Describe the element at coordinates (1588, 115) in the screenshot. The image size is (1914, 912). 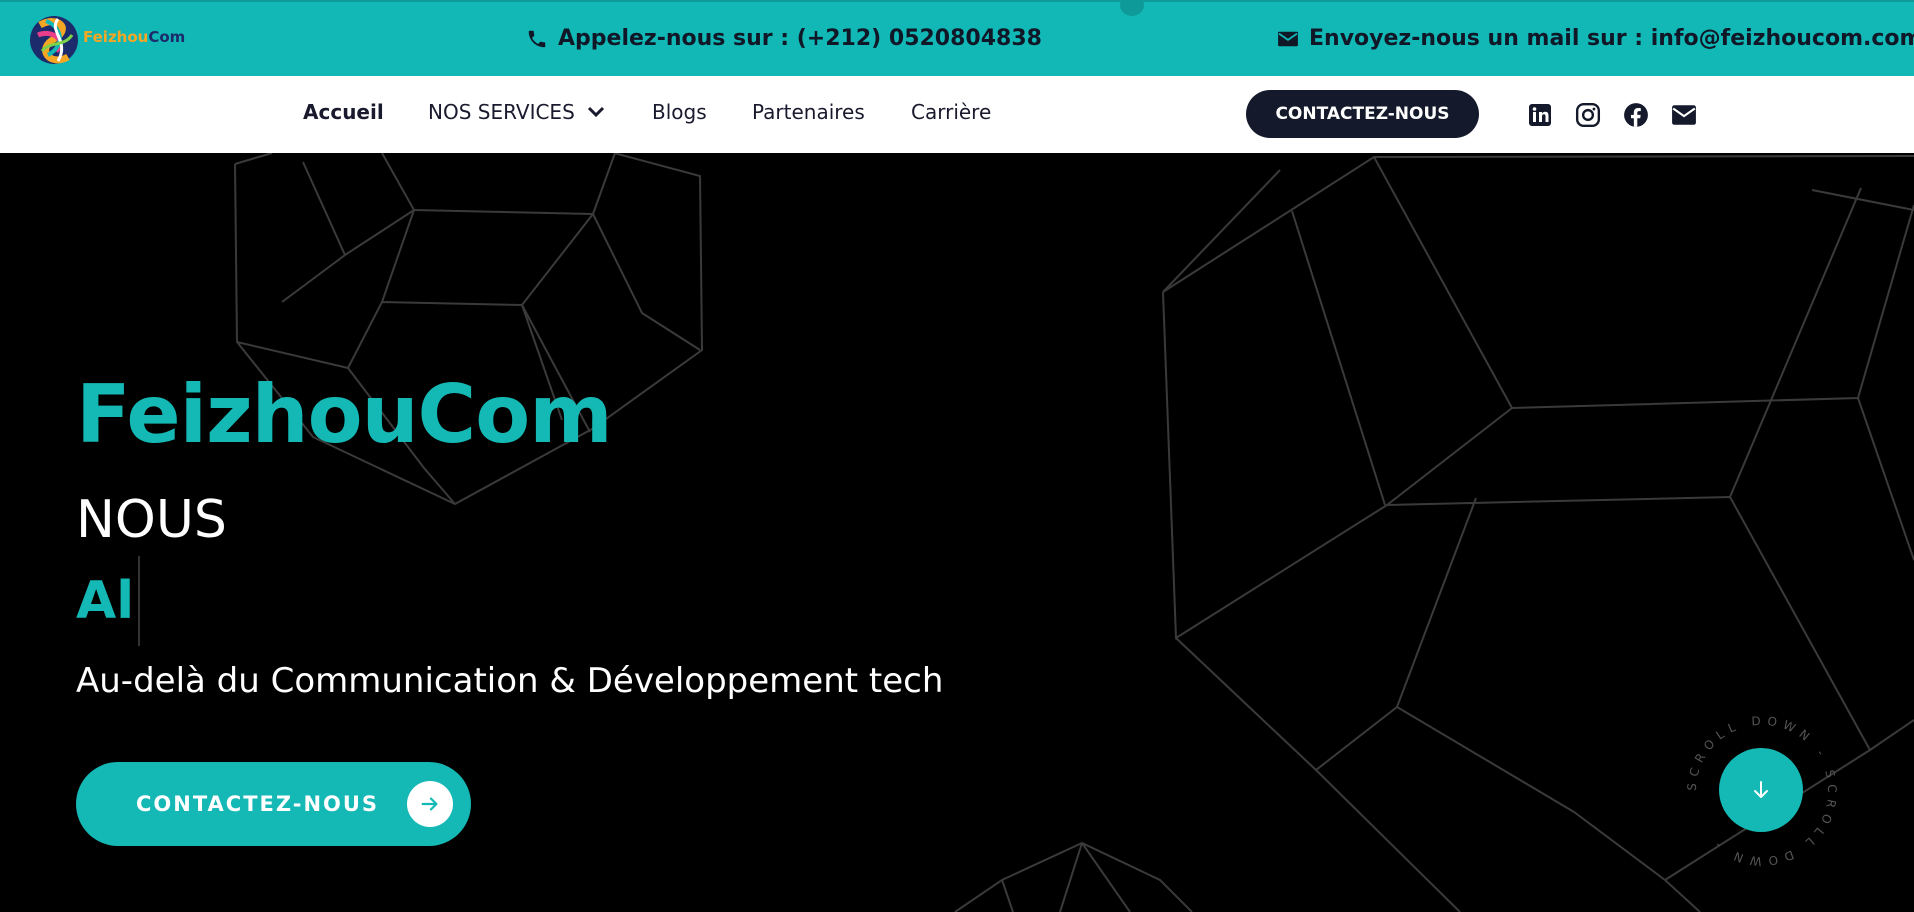
I see `instagram-icon` at that location.